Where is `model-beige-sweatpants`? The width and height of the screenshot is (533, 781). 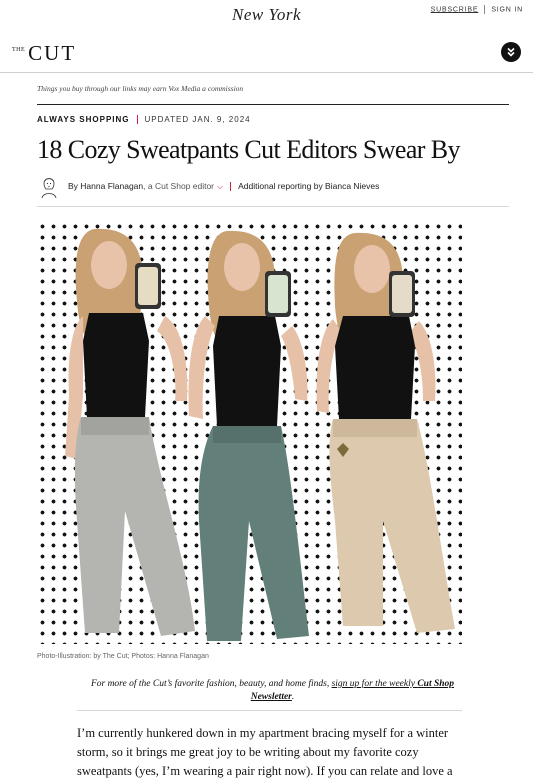
model-beige-sweatpants is located at coordinates (385, 432).